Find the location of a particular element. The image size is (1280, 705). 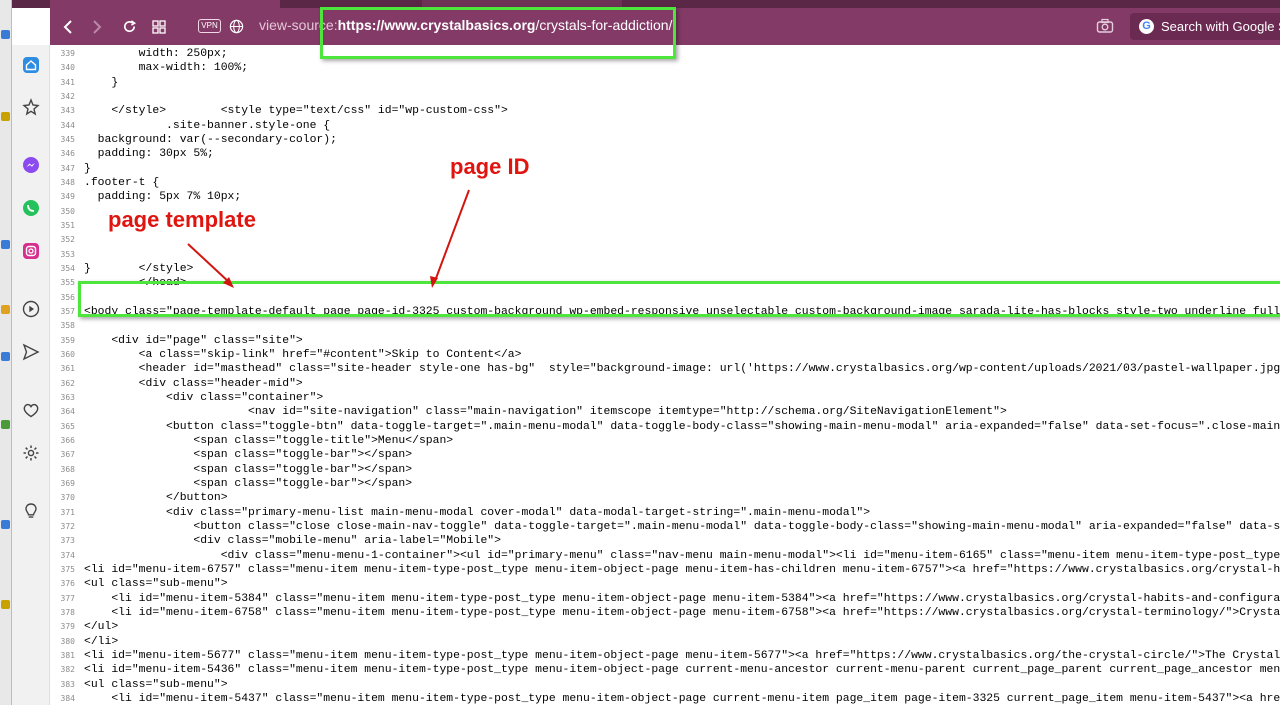

annotation-arrows is located at coordinates (328, 238).